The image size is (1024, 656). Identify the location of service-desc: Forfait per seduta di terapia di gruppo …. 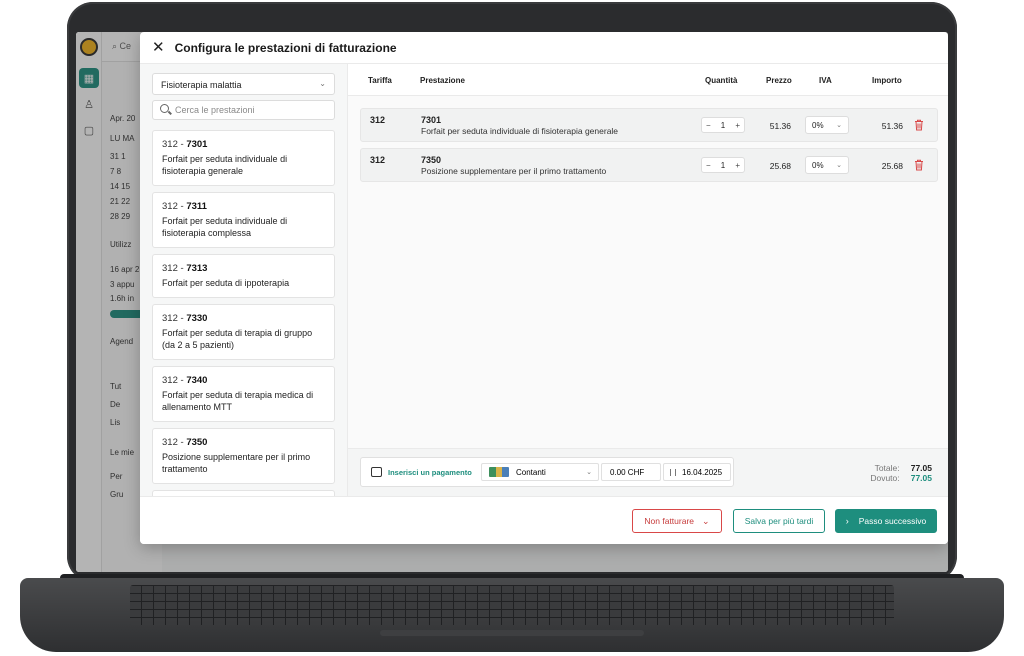
(237, 339).